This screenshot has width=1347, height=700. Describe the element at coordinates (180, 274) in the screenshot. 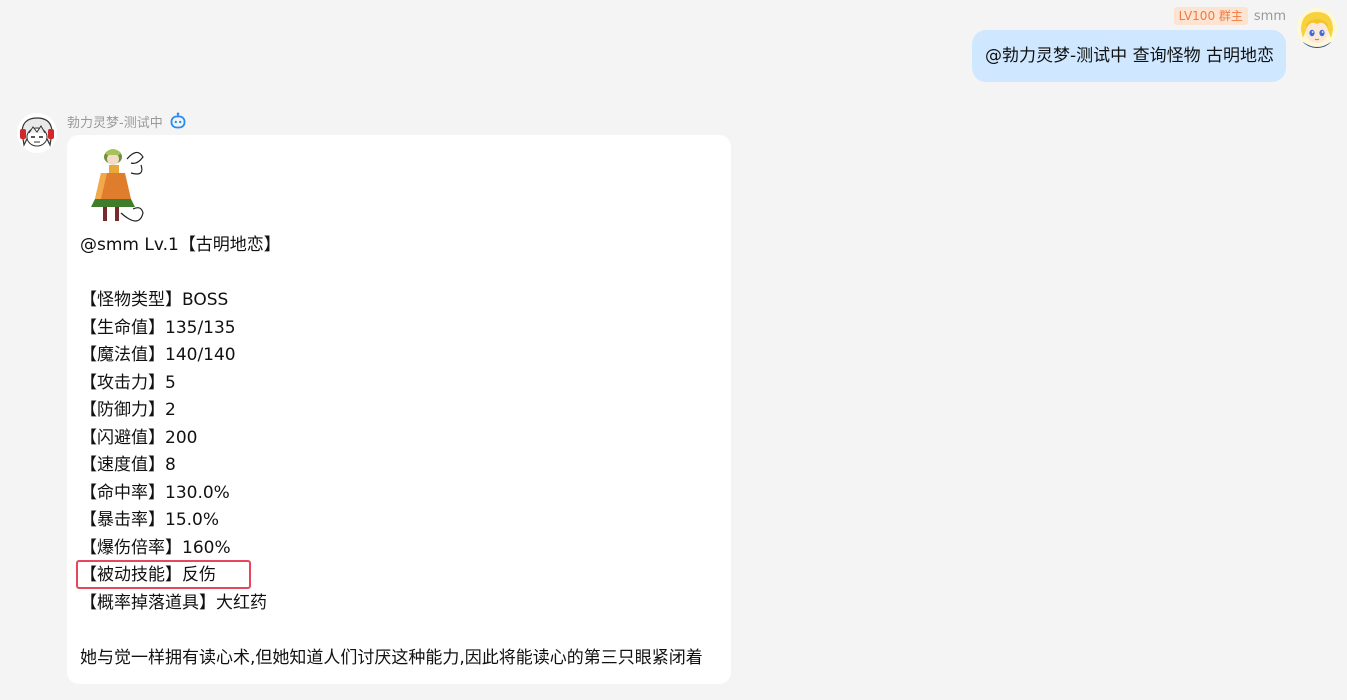

I see `blank-line` at that location.